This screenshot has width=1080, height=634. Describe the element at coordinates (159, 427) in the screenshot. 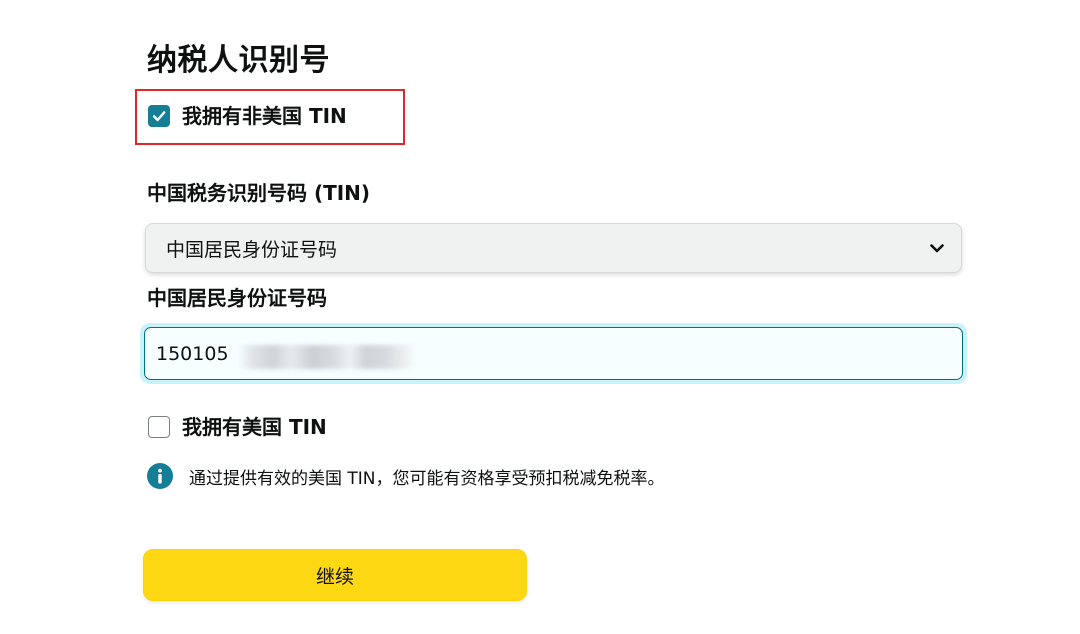

I see `us-tin-checkbox` at that location.